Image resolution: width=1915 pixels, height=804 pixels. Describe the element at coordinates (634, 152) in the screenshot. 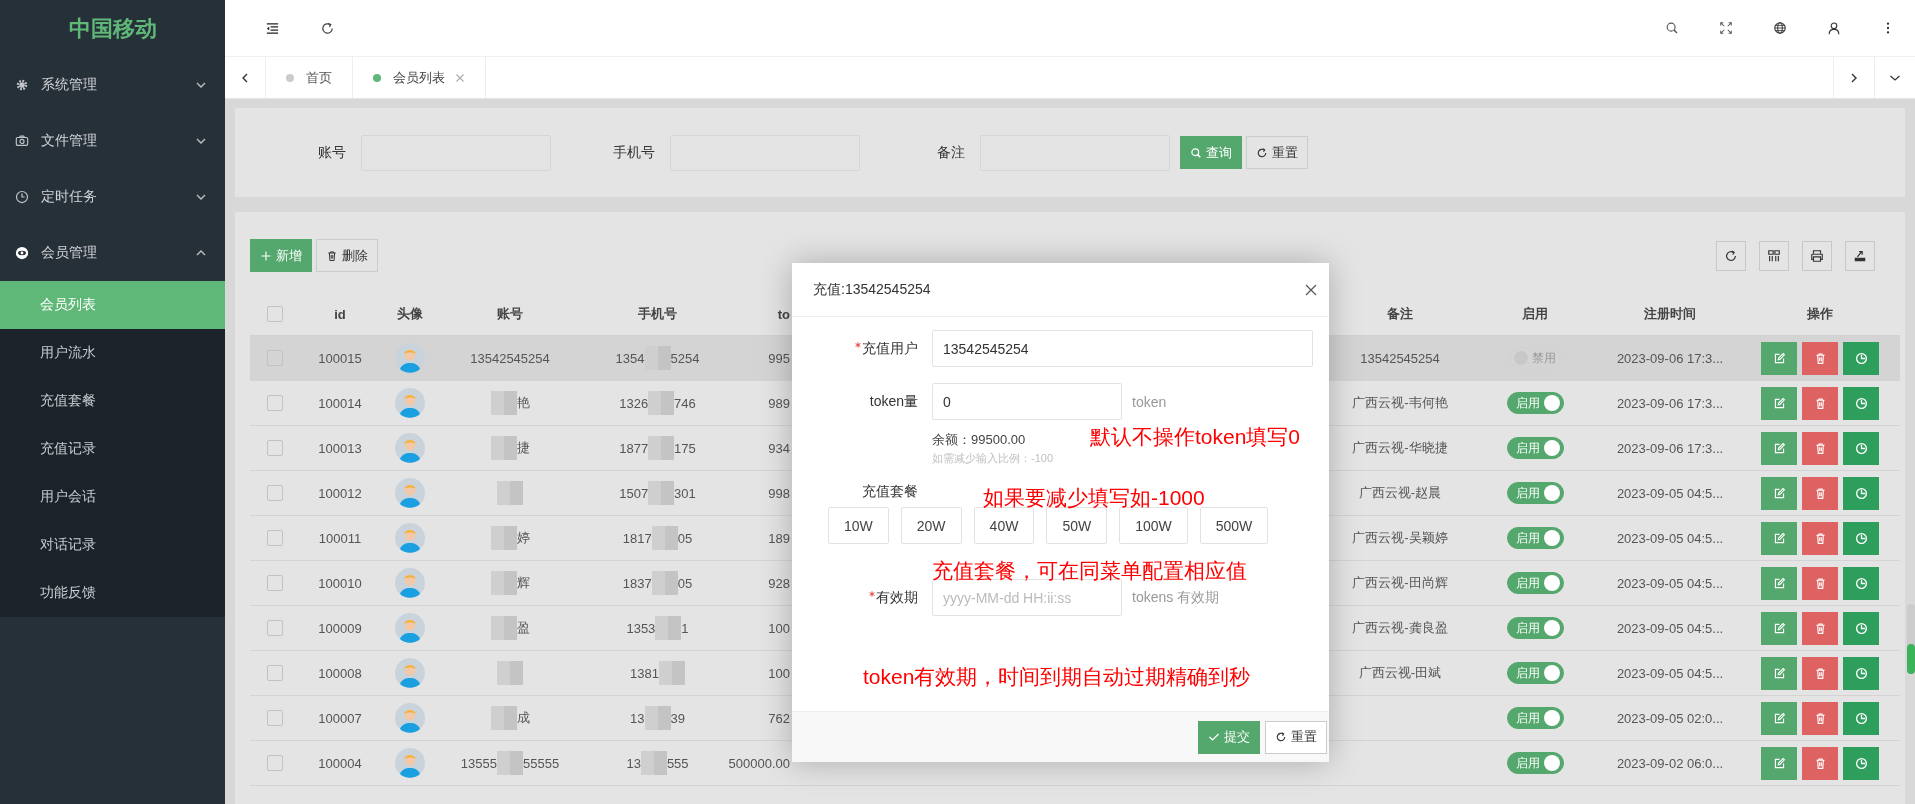

I see `field-label: 手机号` at that location.